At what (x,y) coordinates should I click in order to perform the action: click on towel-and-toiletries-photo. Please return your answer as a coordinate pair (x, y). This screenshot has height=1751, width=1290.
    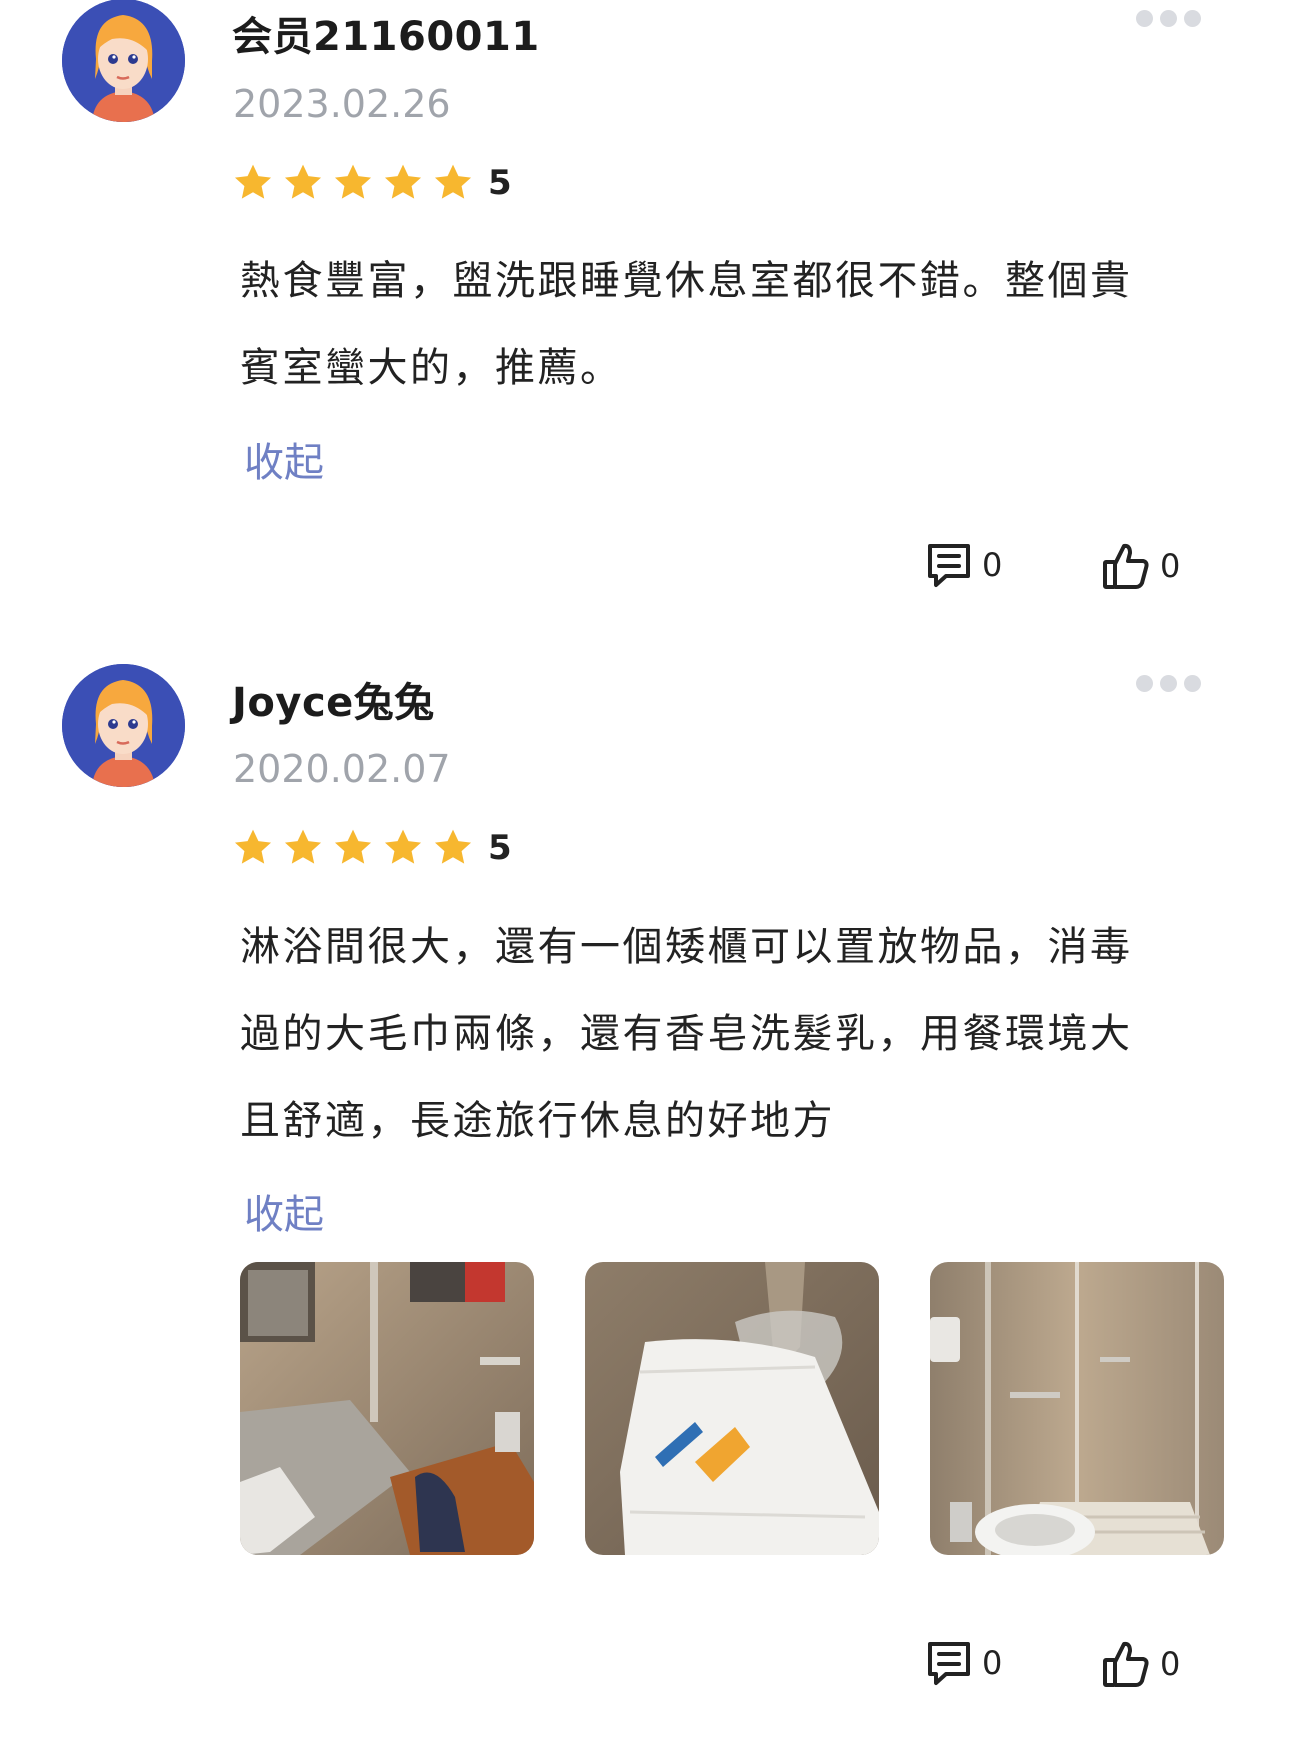
    Looking at the image, I should click on (732, 1408).